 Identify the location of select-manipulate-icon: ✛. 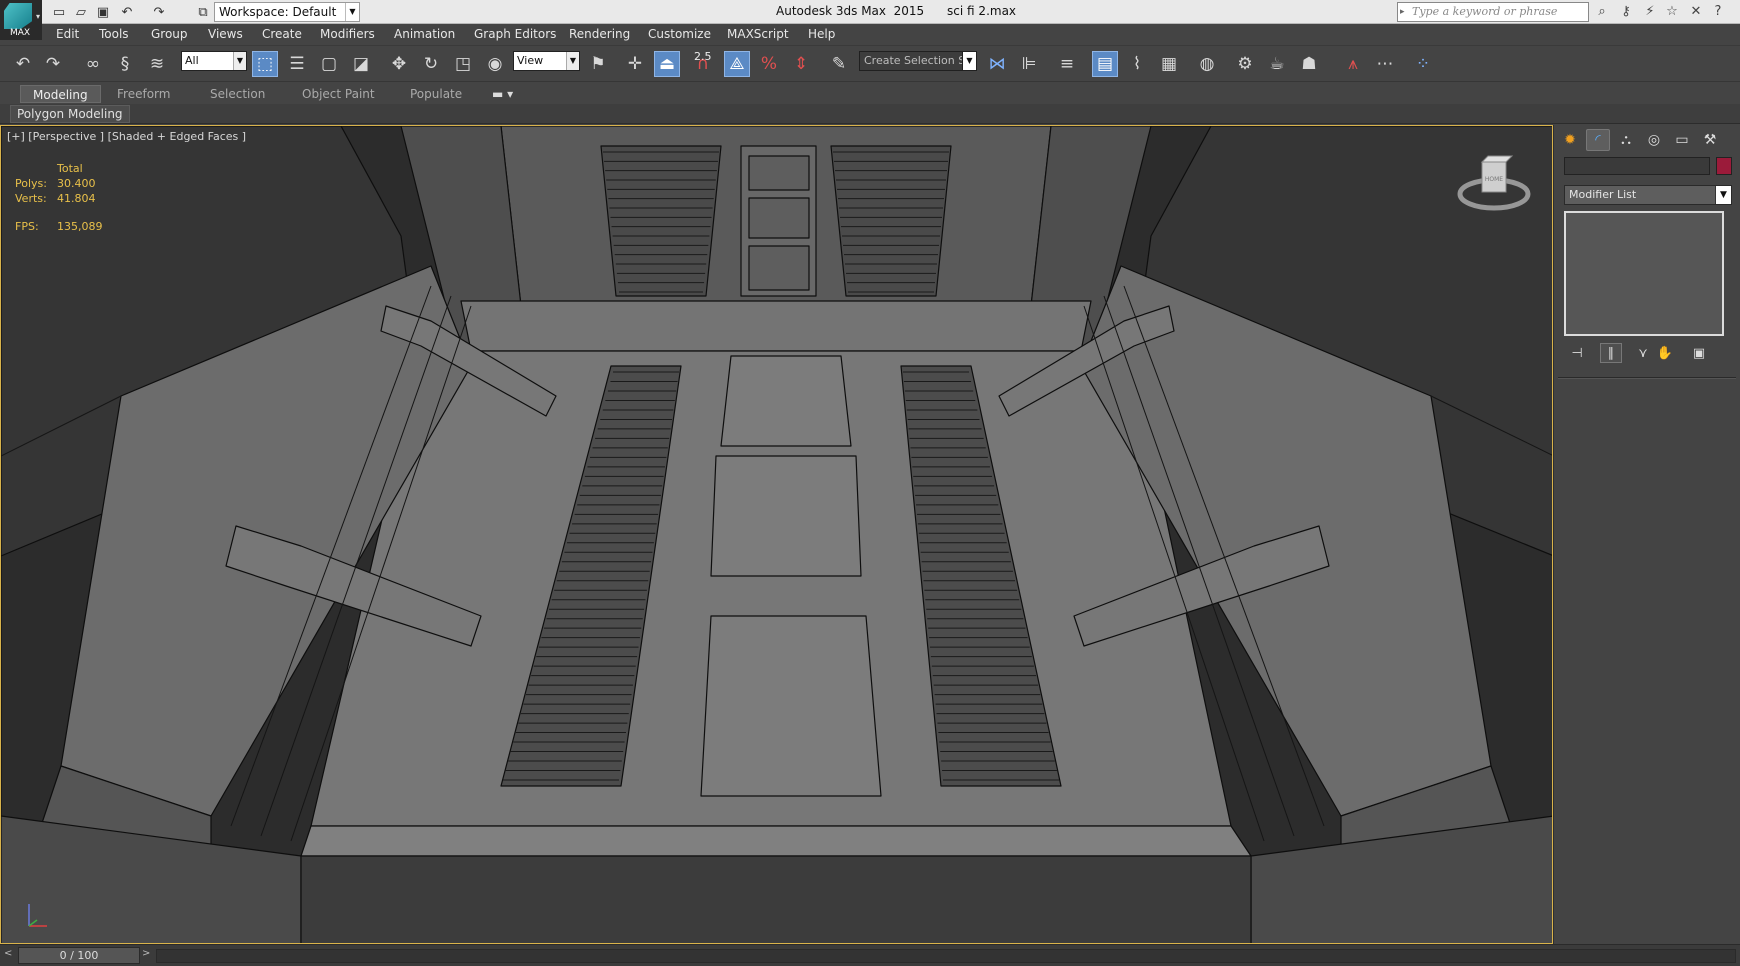
(635, 64).